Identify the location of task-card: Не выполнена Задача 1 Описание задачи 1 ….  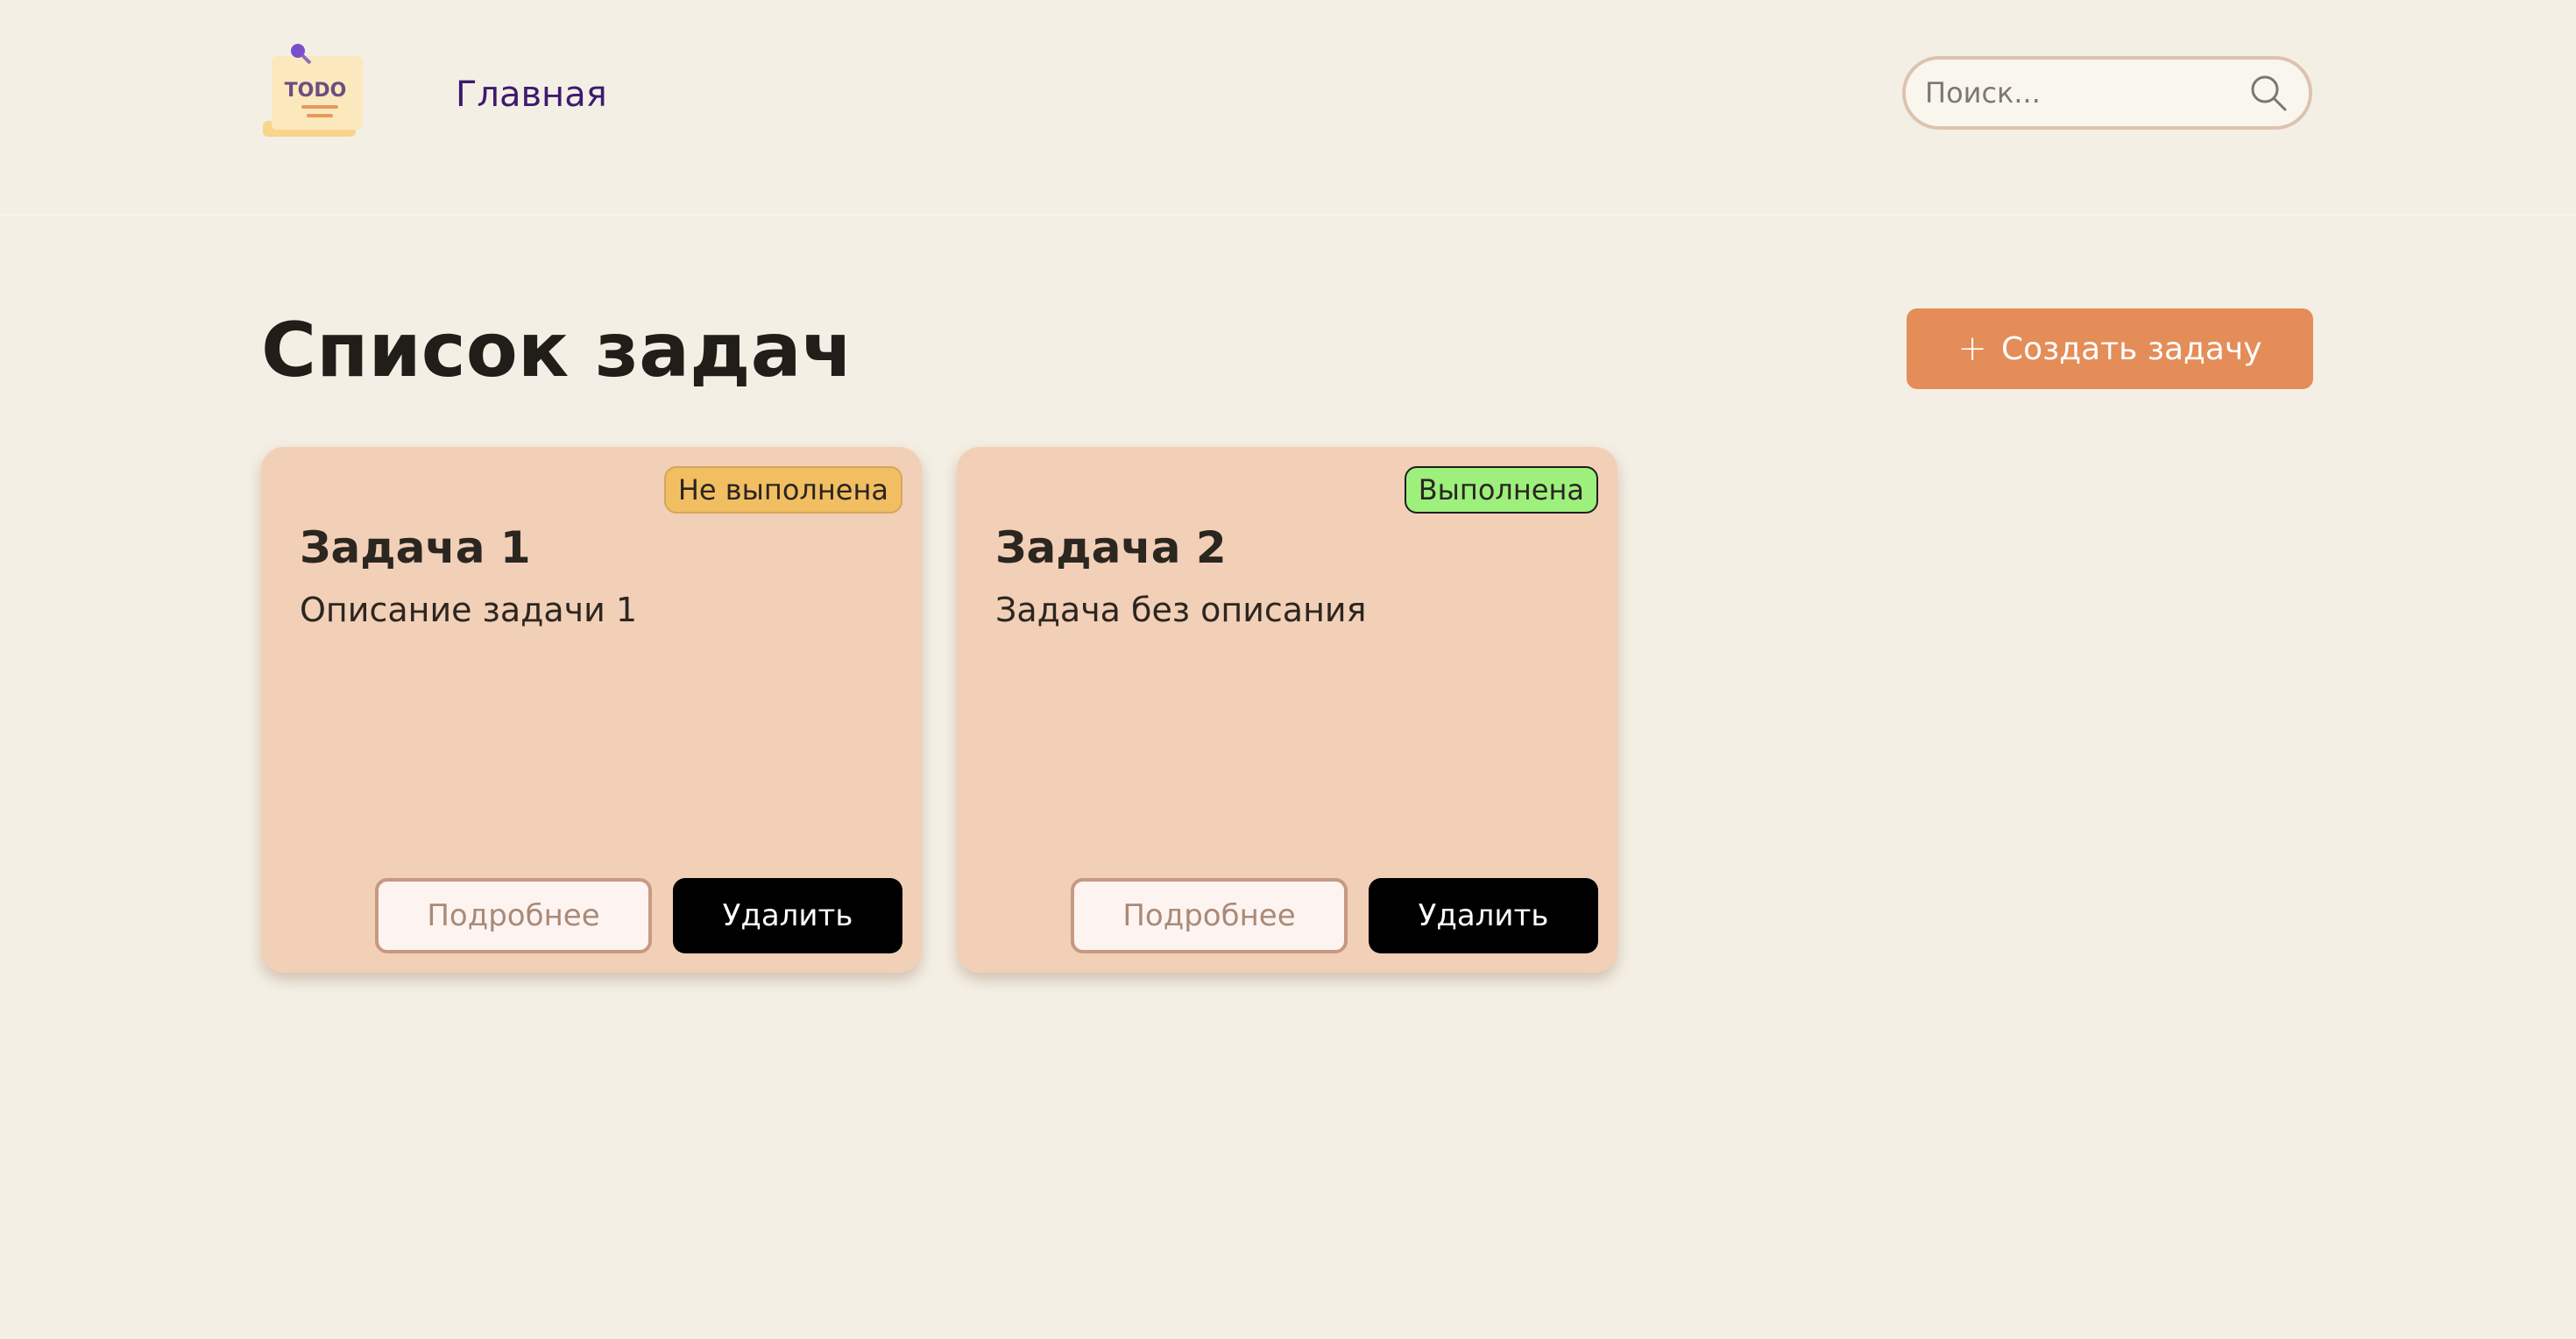
(591, 710).